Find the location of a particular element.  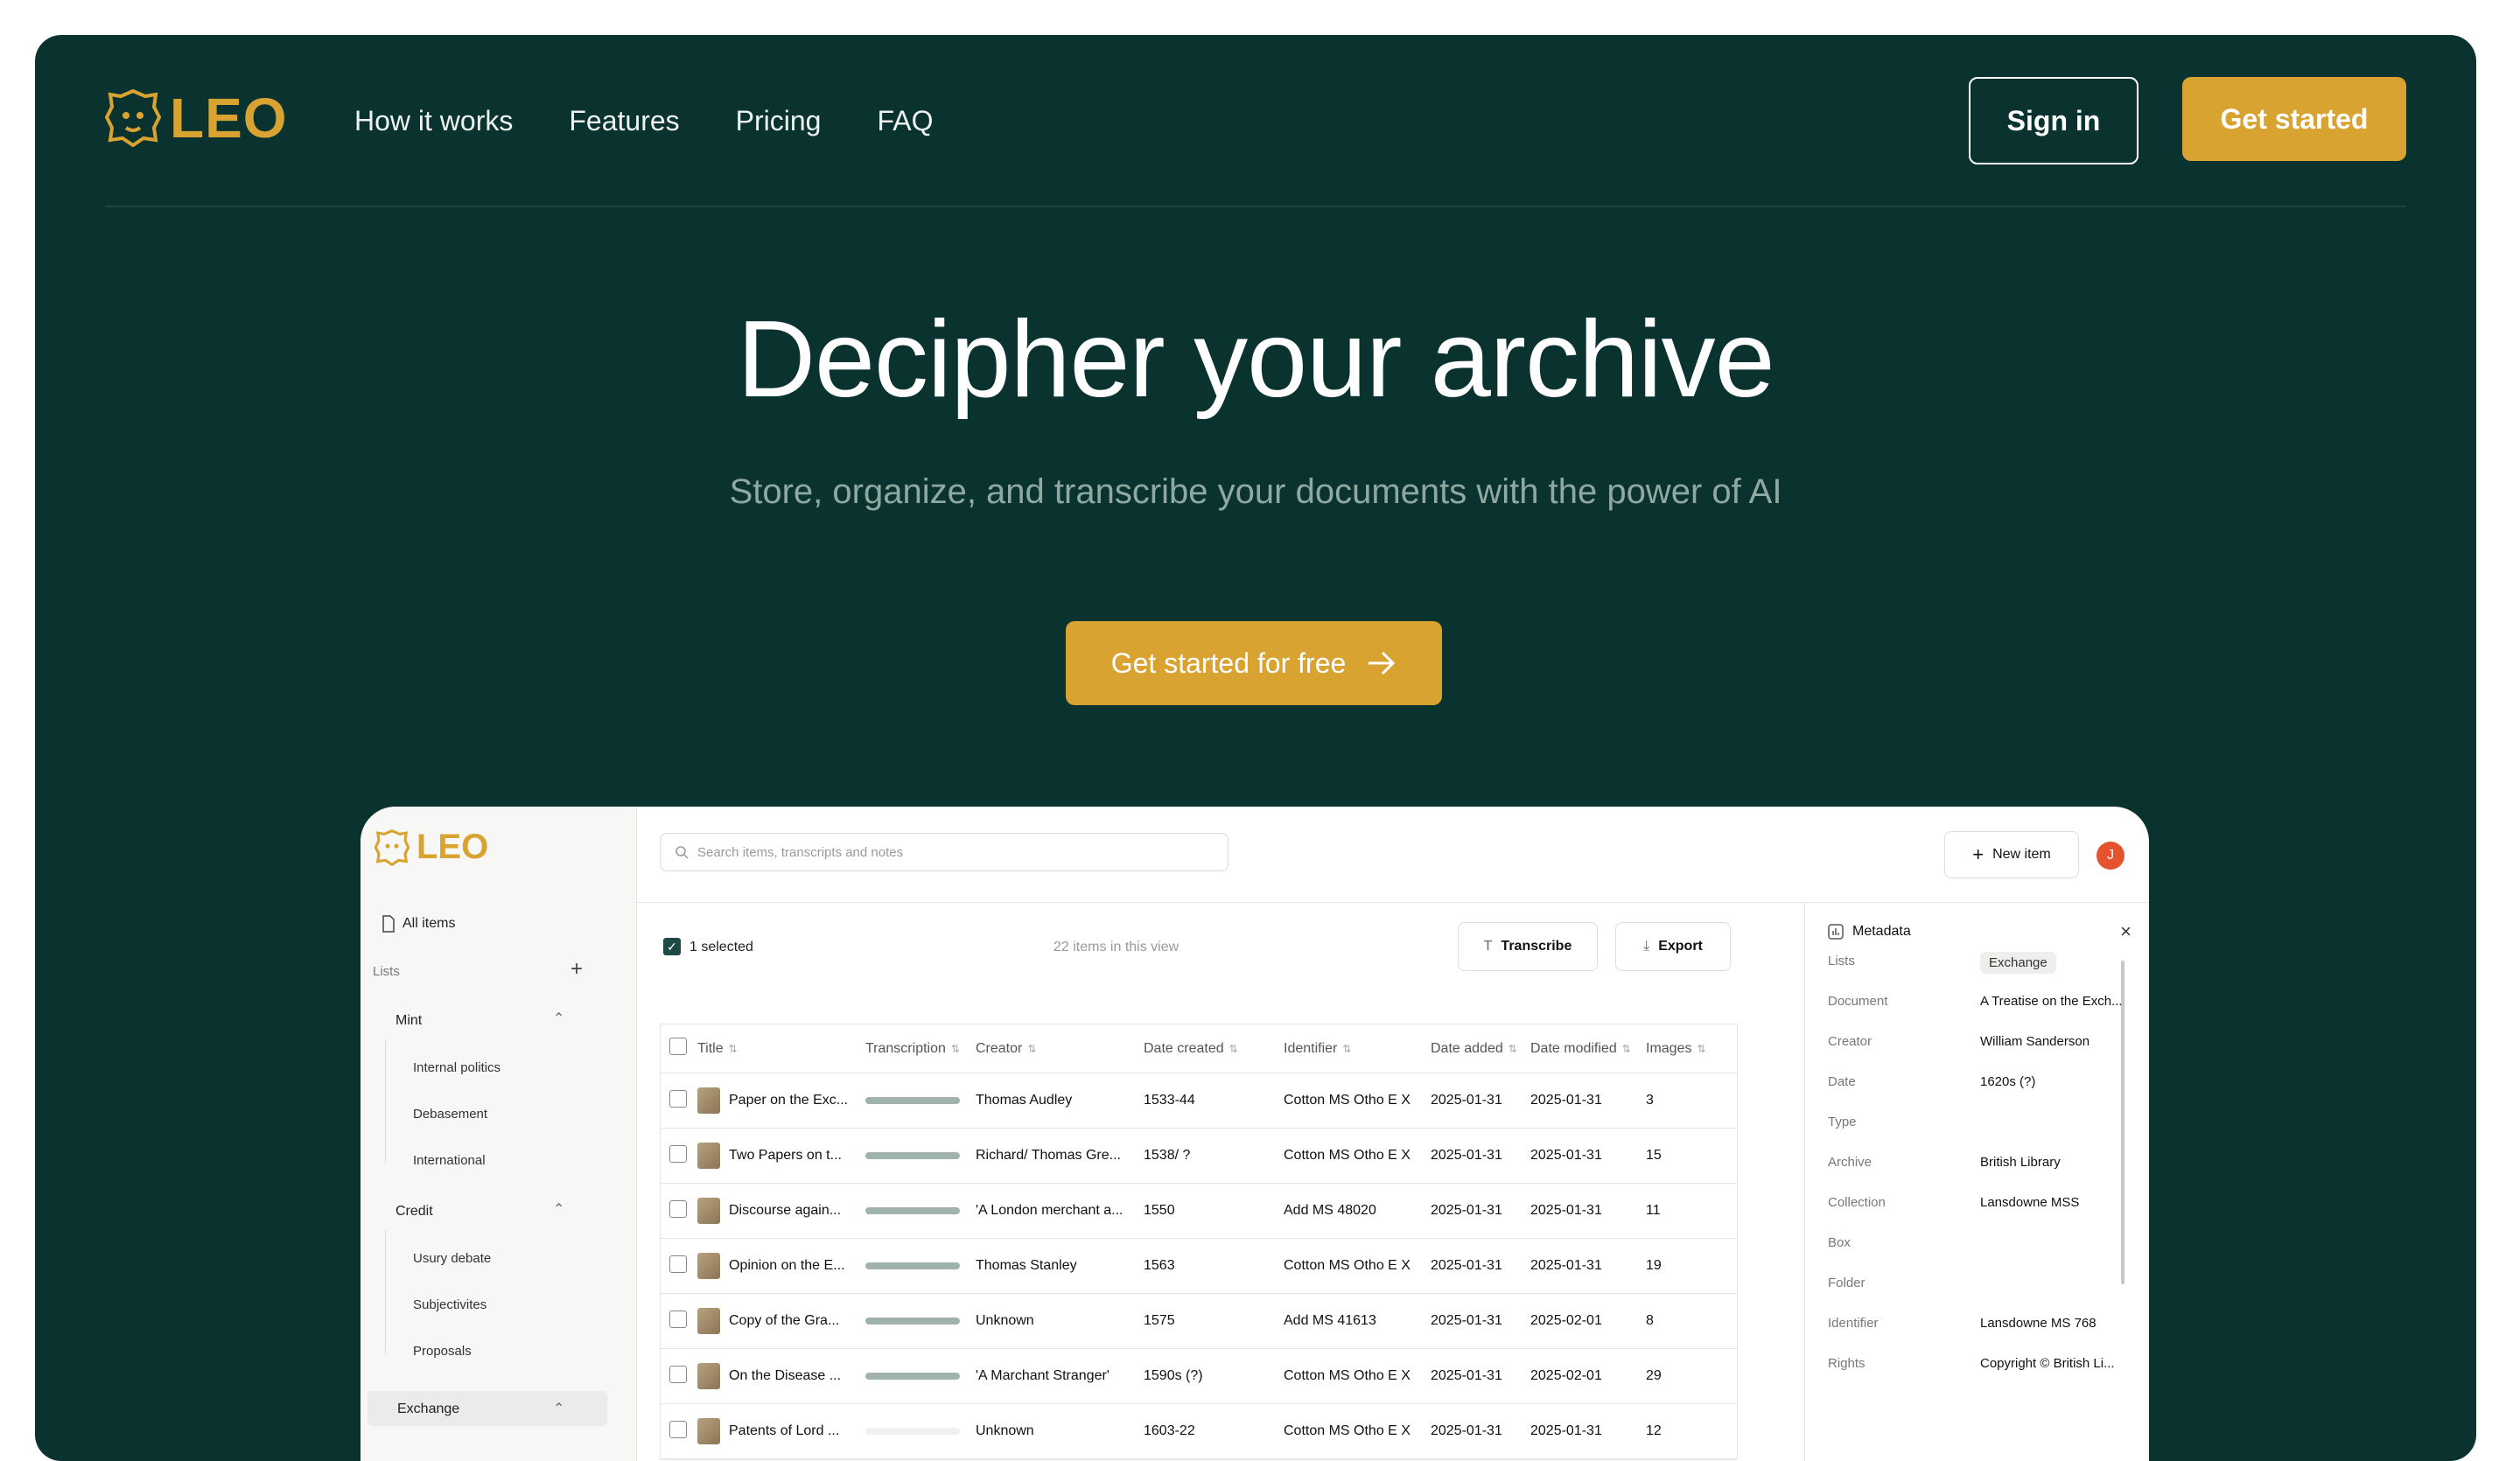

metadata-label: Type is located at coordinates (1842, 1122).